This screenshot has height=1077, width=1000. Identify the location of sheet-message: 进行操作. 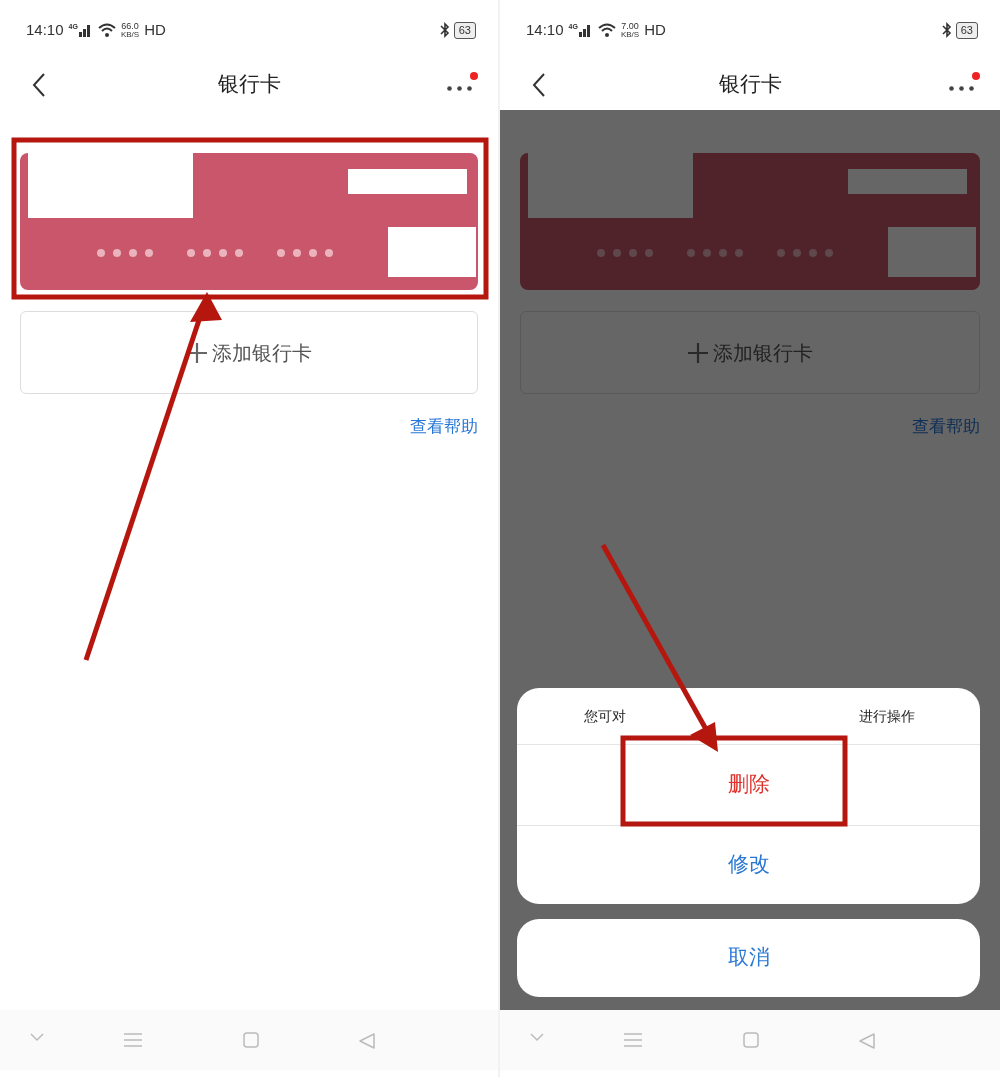
(887, 716).